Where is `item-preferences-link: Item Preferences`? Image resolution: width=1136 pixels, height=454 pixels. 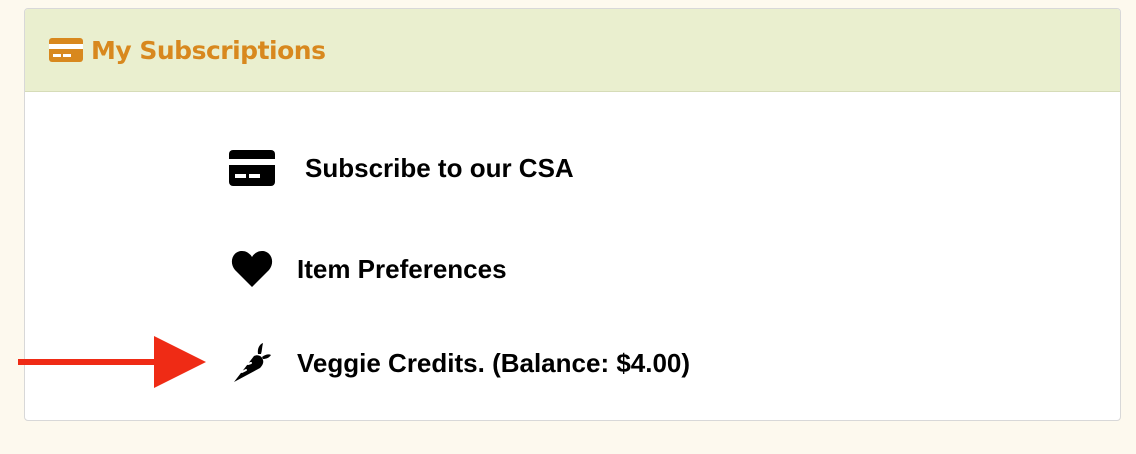
item-preferences-link: Item Preferences is located at coordinates (369, 269).